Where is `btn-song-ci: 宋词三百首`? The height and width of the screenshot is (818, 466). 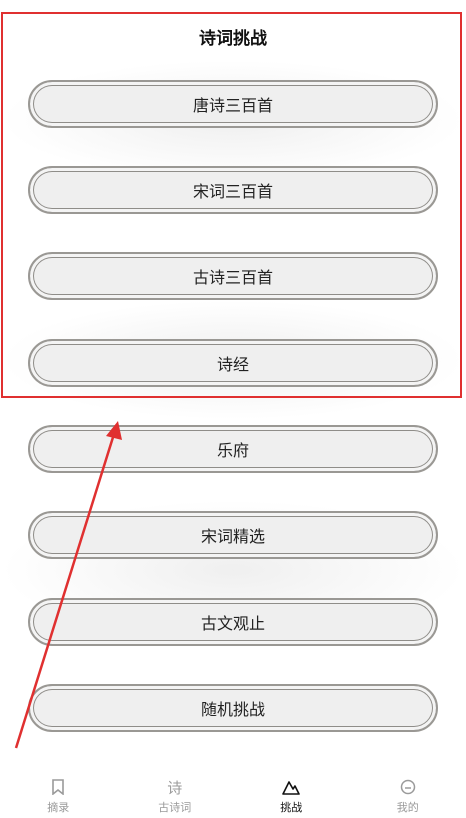 btn-song-ci: 宋词三百首 is located at coordinates (233, 190).